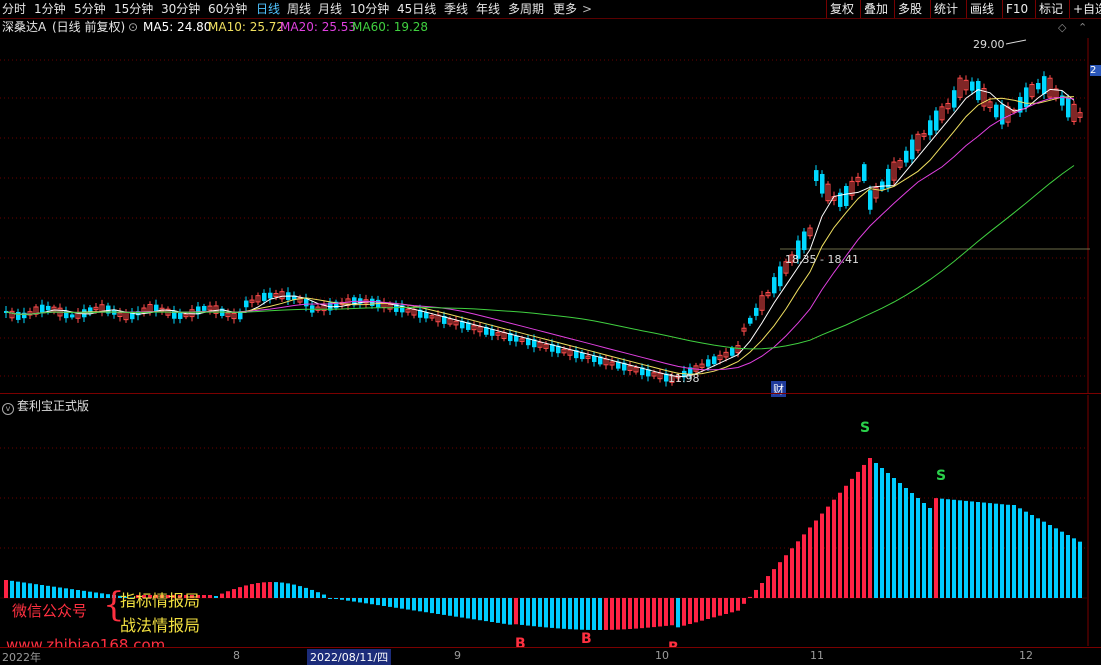 Image resolution: width=1101 pixels, height=665 pixels. Describe the element at coordinates (180, 9) in the screenshot. I see `tab-30min: 30分钟` at that location.